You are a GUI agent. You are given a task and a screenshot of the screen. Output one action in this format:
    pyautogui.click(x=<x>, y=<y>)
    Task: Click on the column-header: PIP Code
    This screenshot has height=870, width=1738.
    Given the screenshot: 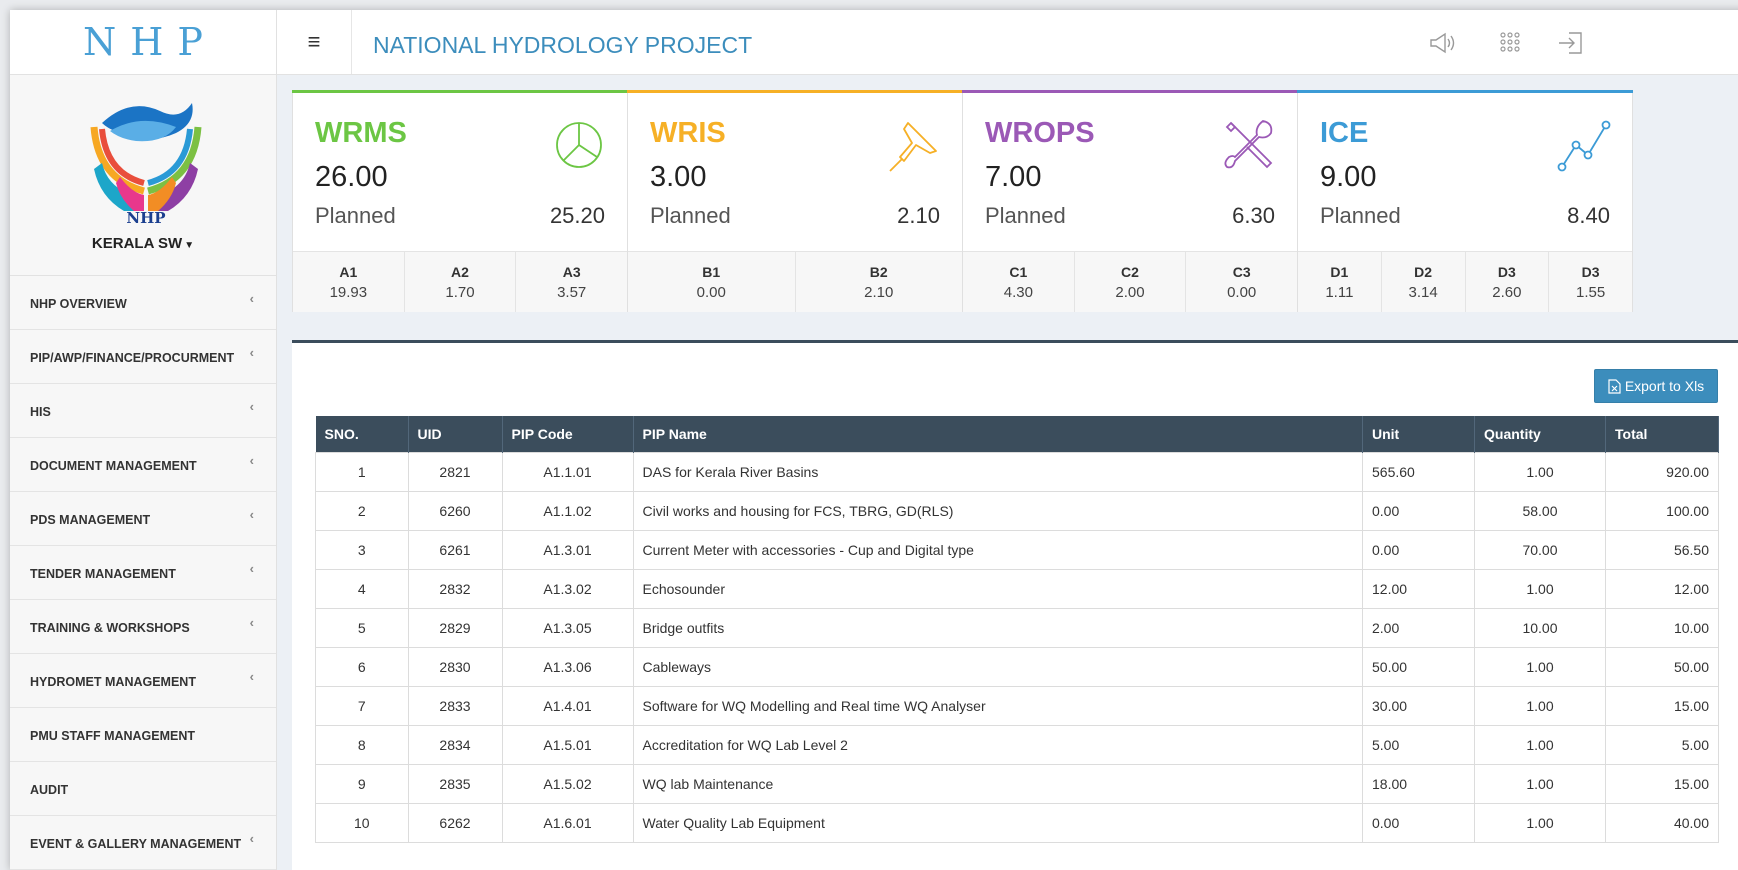 What is the action you would take?
    pyautogui.click(x=568, y=434)
    